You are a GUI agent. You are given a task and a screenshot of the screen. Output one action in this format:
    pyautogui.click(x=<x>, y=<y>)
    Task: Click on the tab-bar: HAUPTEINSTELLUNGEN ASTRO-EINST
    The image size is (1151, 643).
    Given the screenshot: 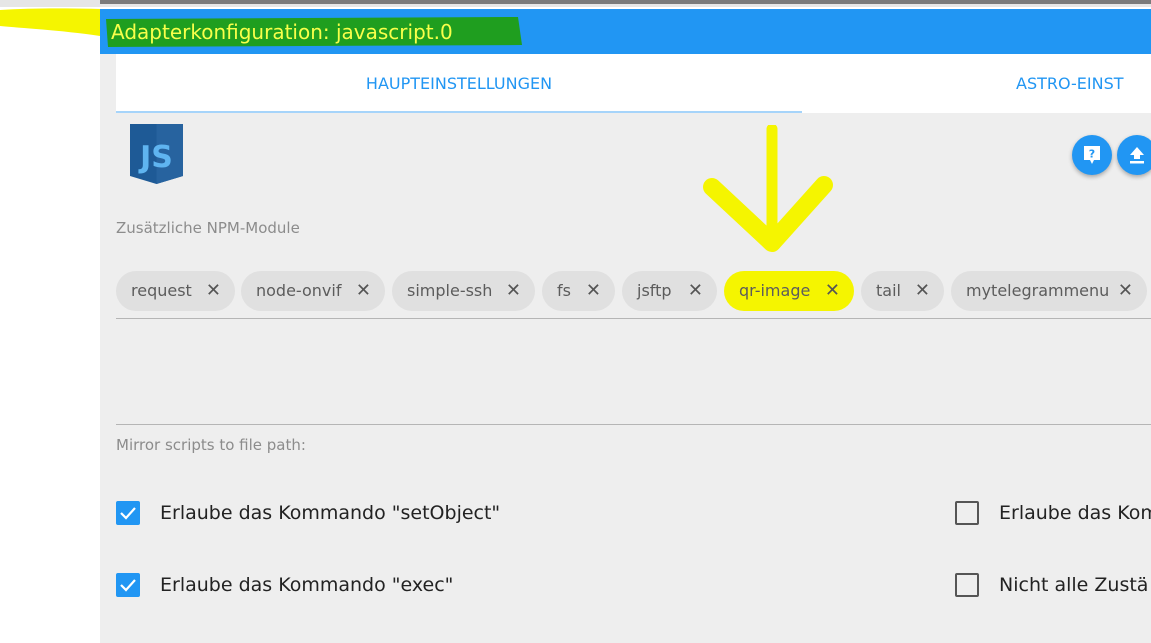 What is the action you would take?
    pyautogui.click(x=633, y=83)
    